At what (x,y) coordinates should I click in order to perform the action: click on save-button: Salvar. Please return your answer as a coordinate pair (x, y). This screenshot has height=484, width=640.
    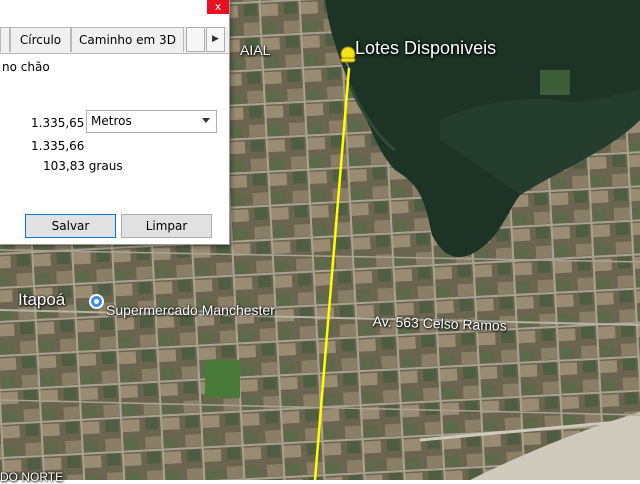
    Looking at the image, I should click on (70, 226).